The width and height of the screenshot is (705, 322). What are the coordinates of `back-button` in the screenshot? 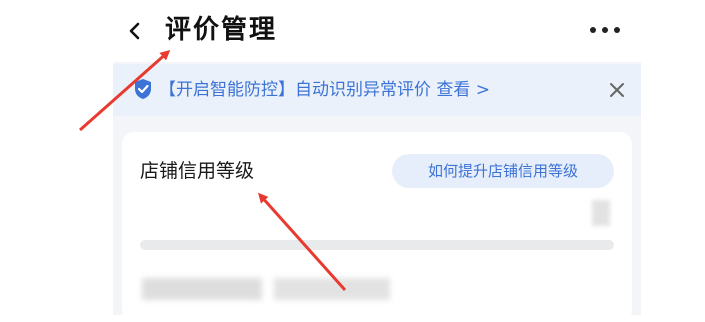 It's located at (137, 30).